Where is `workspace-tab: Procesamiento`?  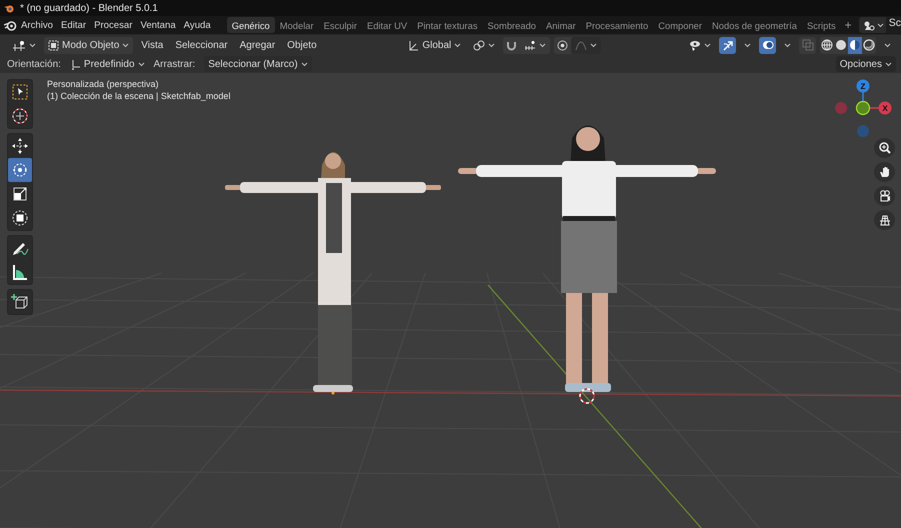
workspace-tab: Procesamiento is located at coordinates (617, 25).